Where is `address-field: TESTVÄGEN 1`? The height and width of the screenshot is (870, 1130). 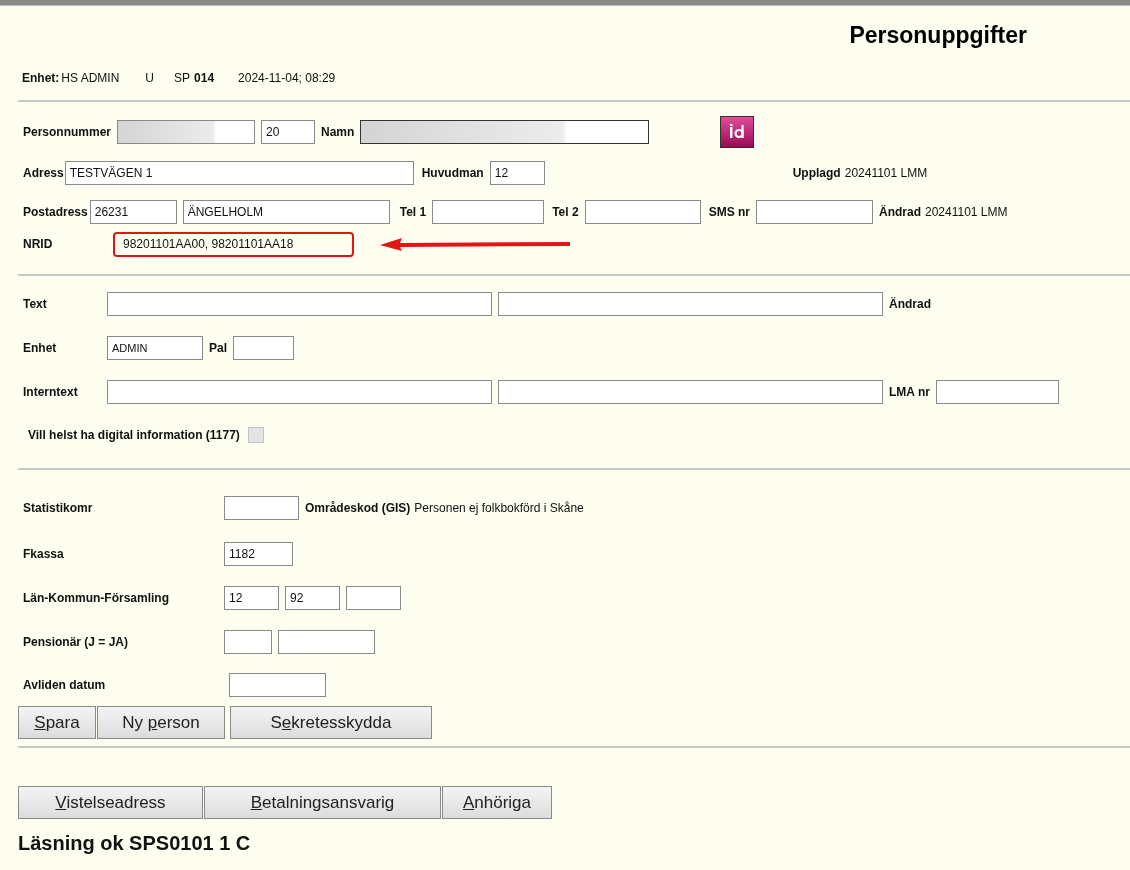
address-field: TESTVÄGEN 1 is located at coordinates (239, 173).